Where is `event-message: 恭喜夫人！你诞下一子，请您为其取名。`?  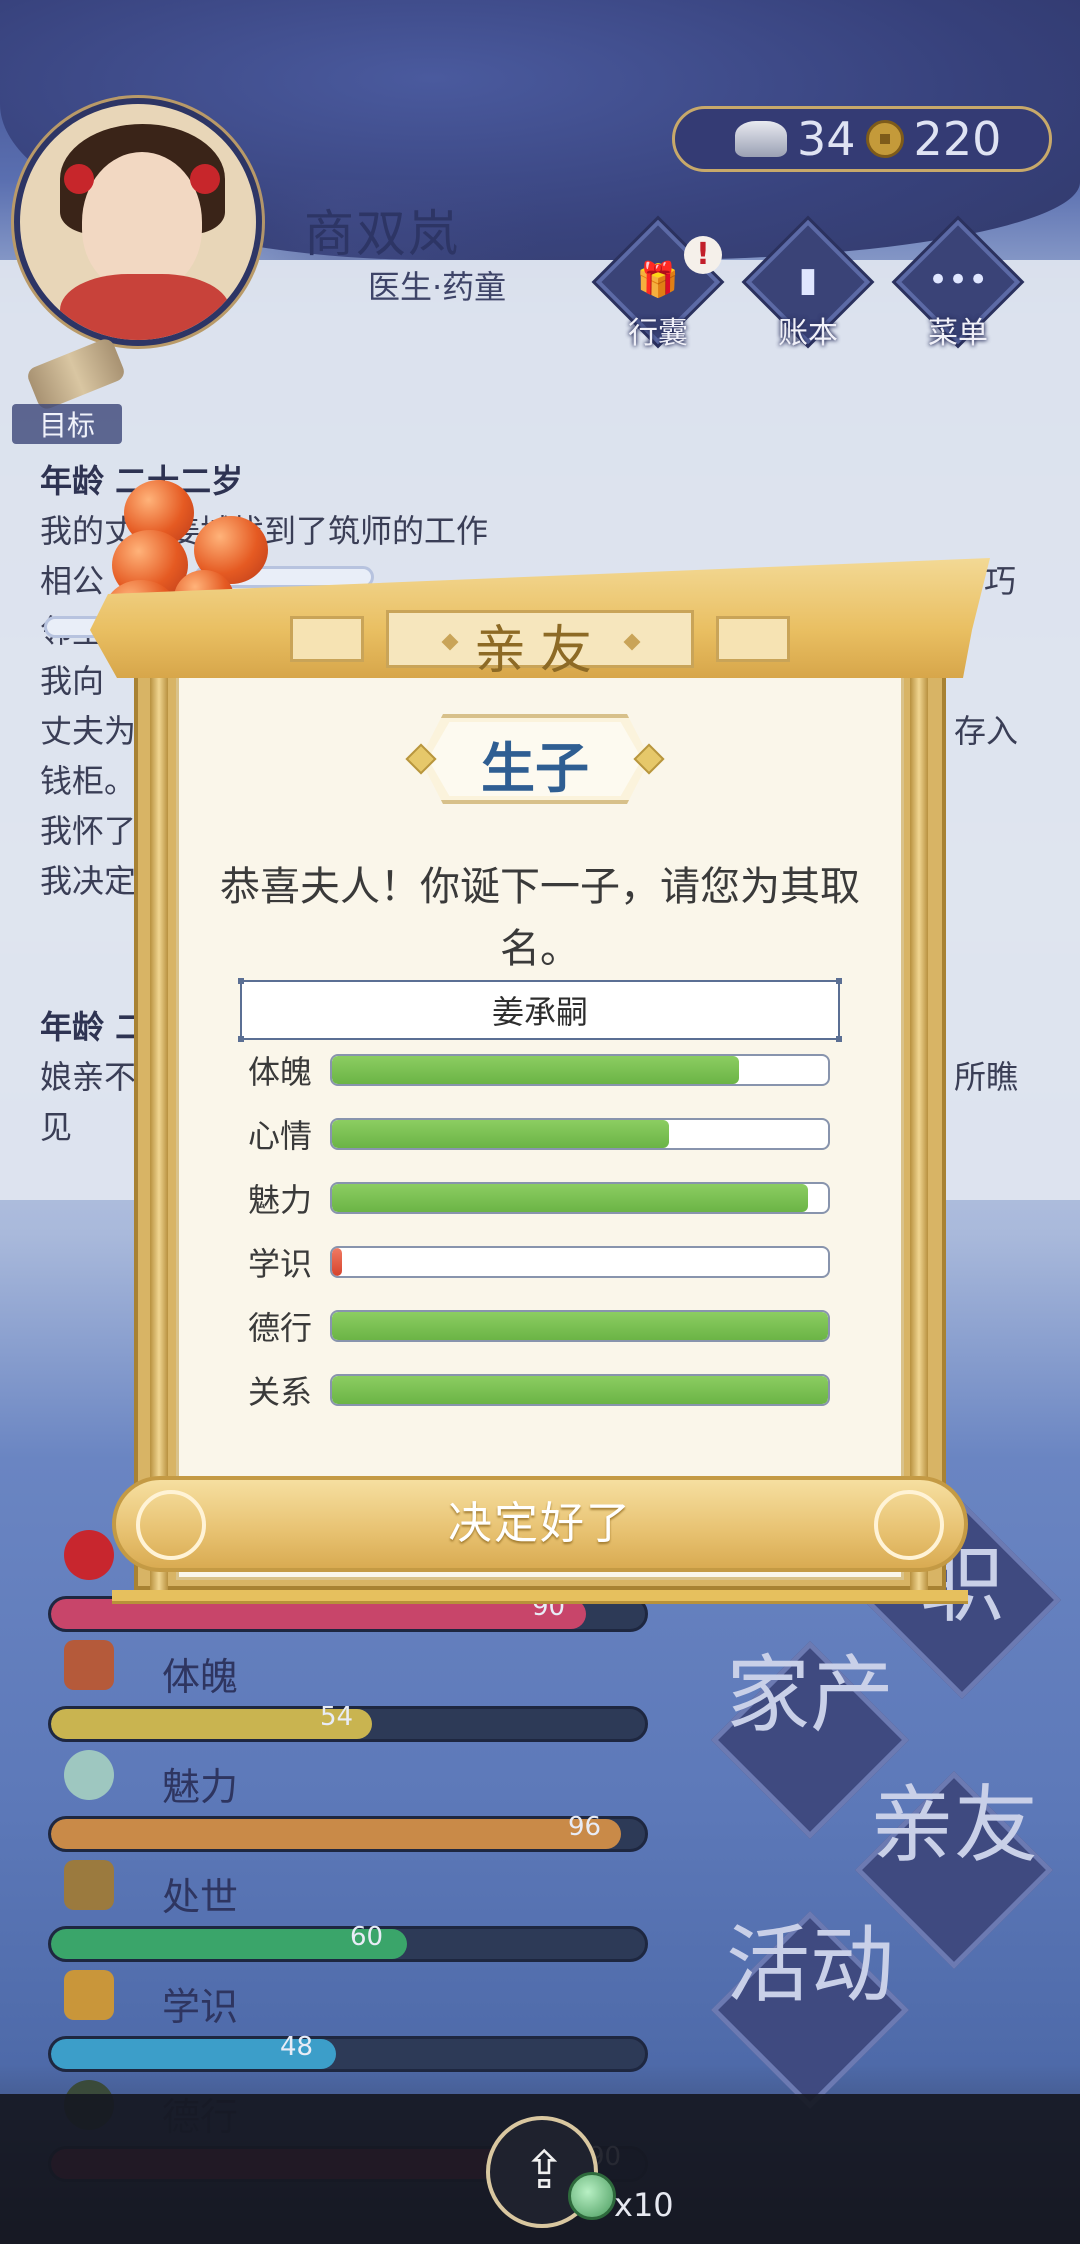
event-message: 恭喜夫人！你诞下一子，请您为其取名。 is located at coordinates (540, 918).